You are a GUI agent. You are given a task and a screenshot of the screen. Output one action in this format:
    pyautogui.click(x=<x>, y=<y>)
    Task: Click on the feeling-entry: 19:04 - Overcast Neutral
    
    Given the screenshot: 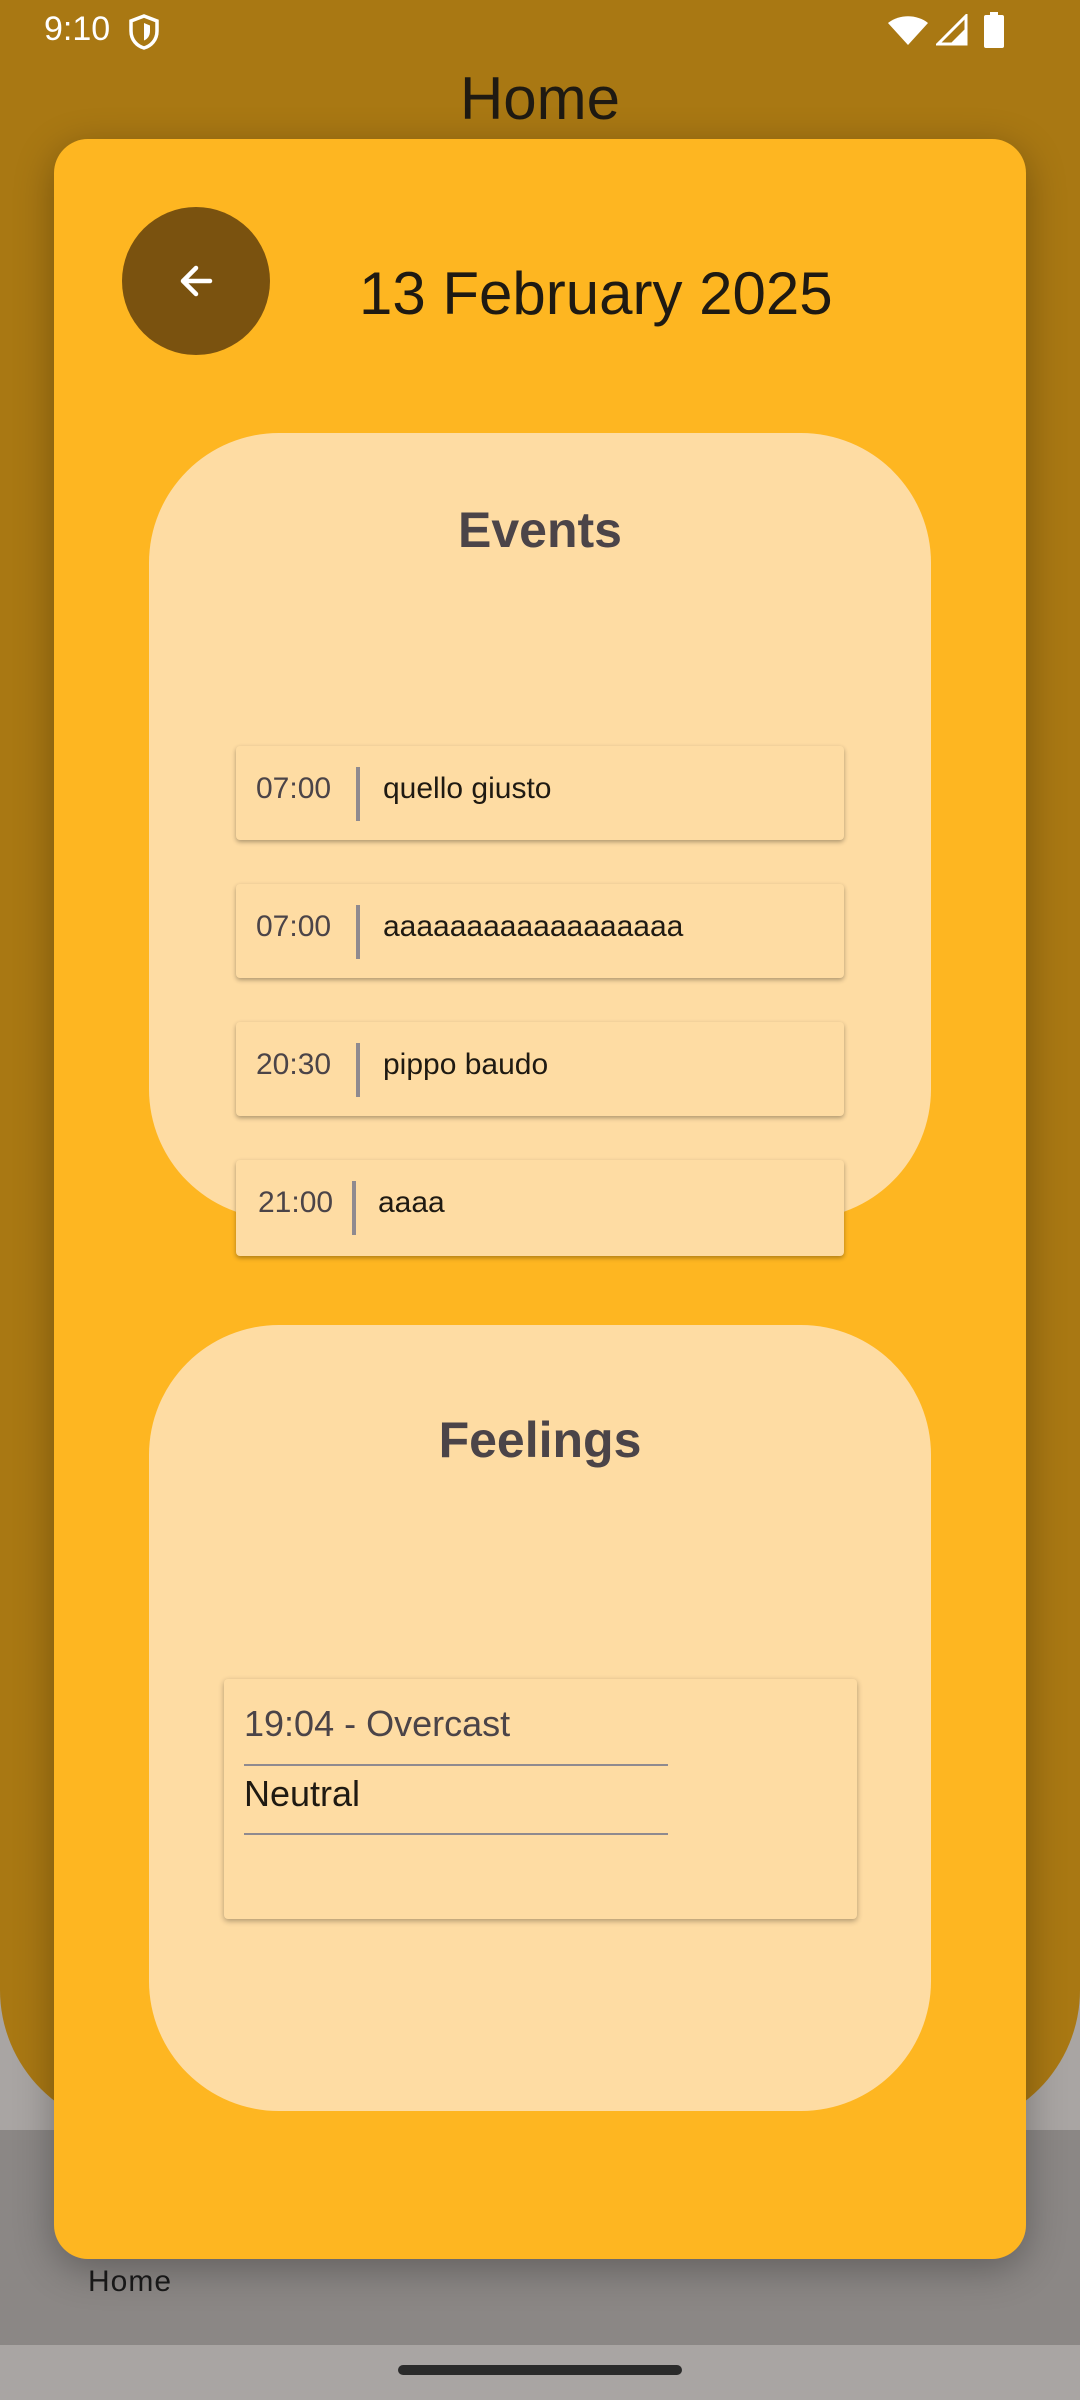 What is the action you would take?
    pyautogui.click(x=540, y=1799)
    